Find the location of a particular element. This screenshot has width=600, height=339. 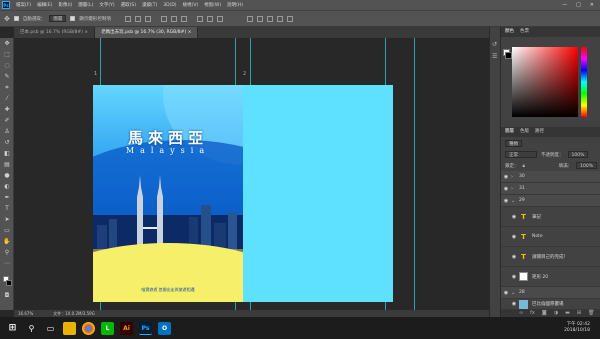

chrome-icon is located at coordinates (88, 328).